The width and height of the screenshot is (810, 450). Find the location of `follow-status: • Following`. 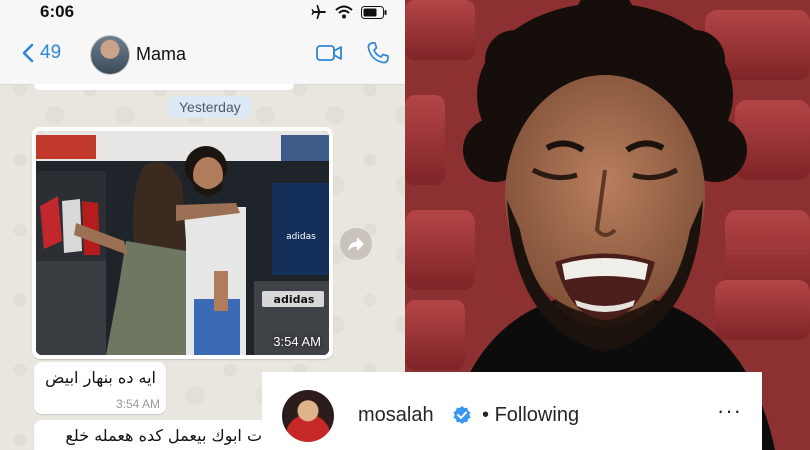

follow-status: • Following is located at coordinates (530, 415).